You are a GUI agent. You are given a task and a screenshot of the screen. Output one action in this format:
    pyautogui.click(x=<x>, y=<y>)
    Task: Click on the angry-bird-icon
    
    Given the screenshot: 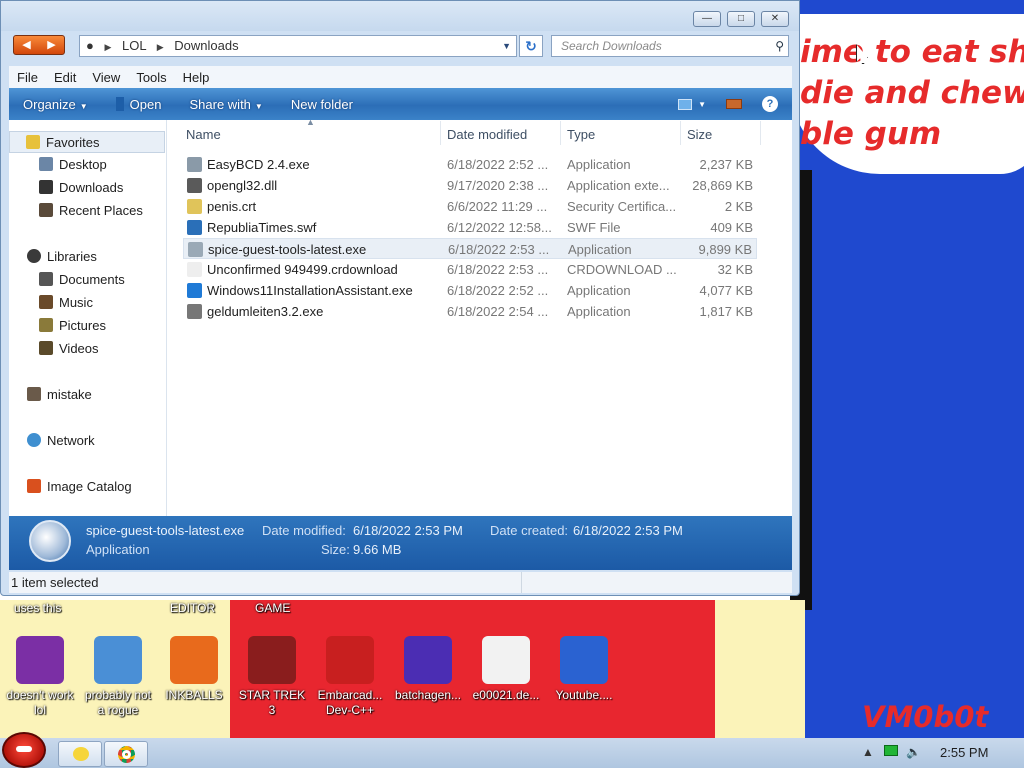 What is the action you would take?
    pyautogui.click(x=24, y=749)
    